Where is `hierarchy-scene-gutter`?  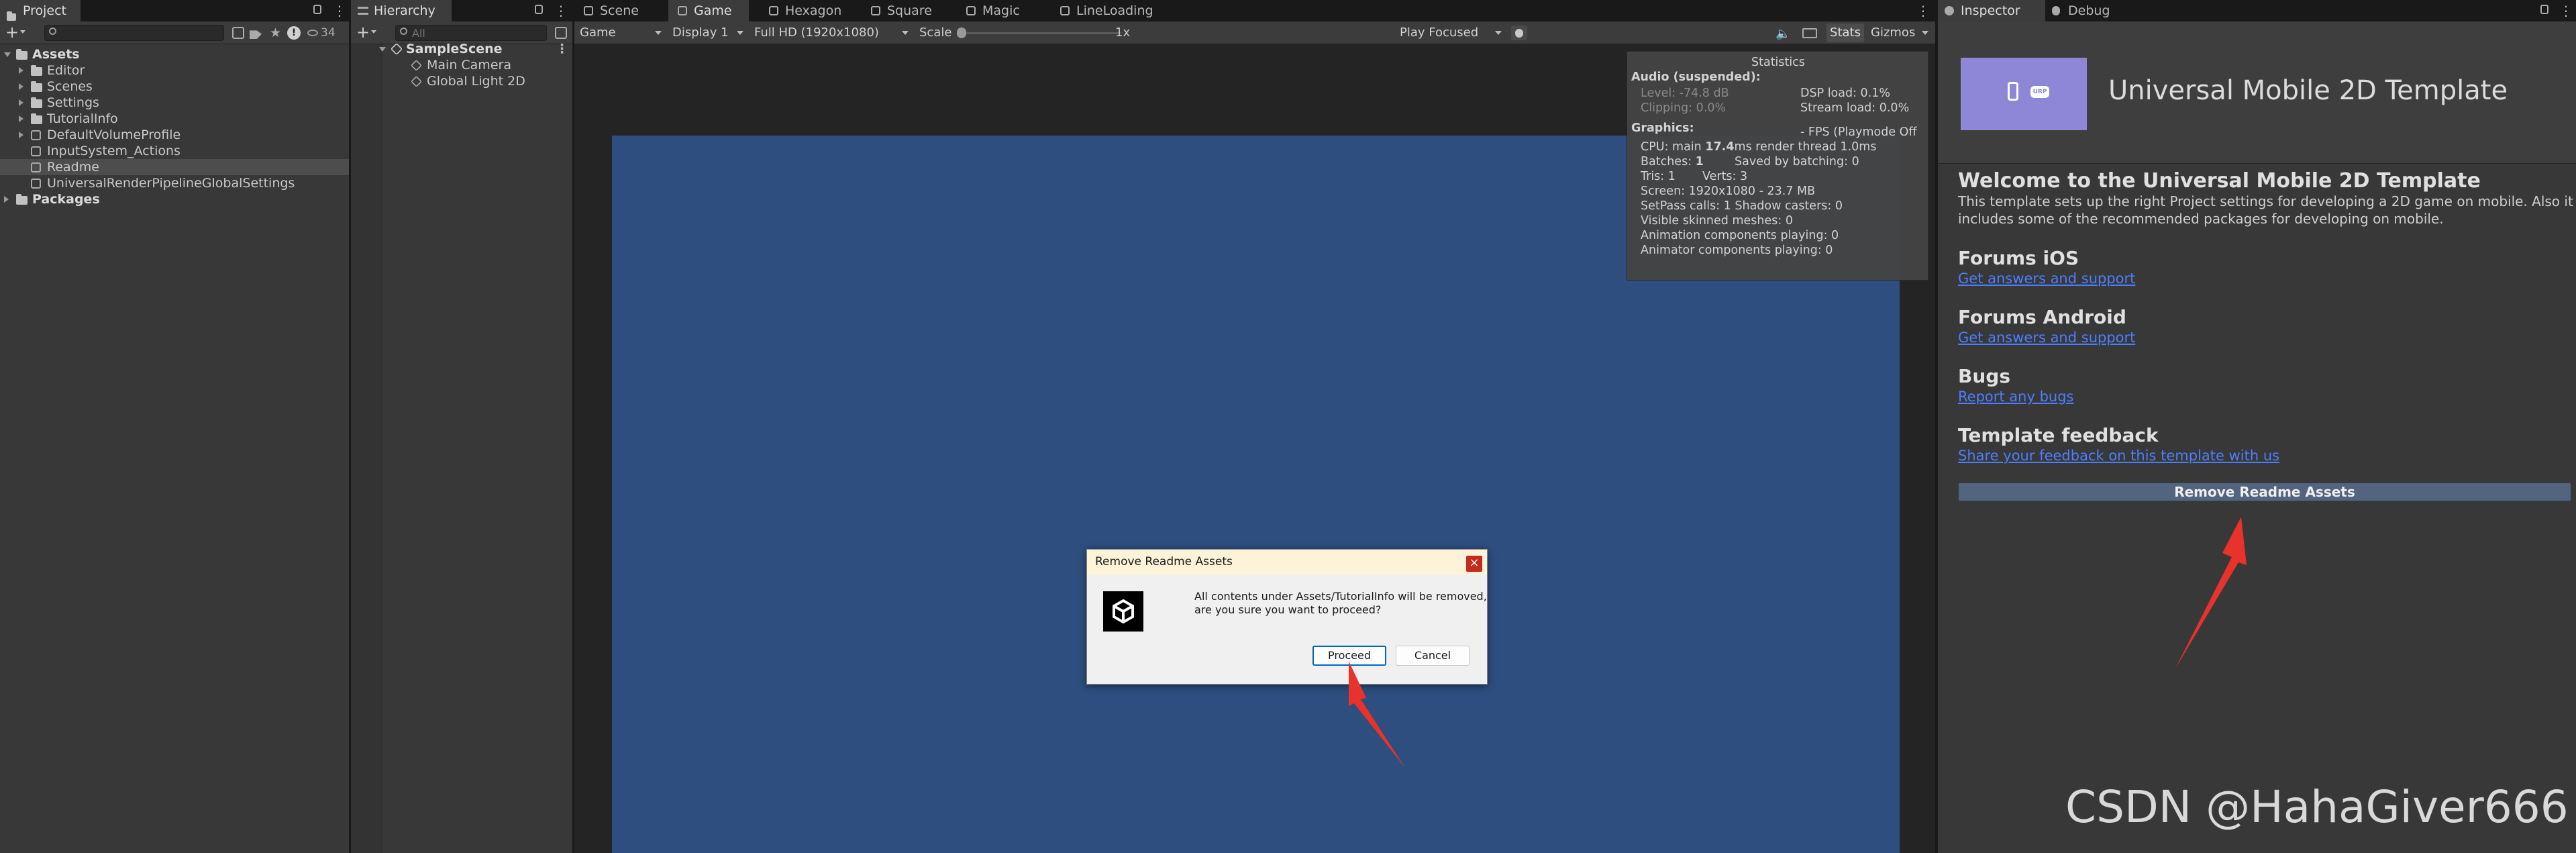
hierarchy-scene-gutter is located at coordinates (367, 448).